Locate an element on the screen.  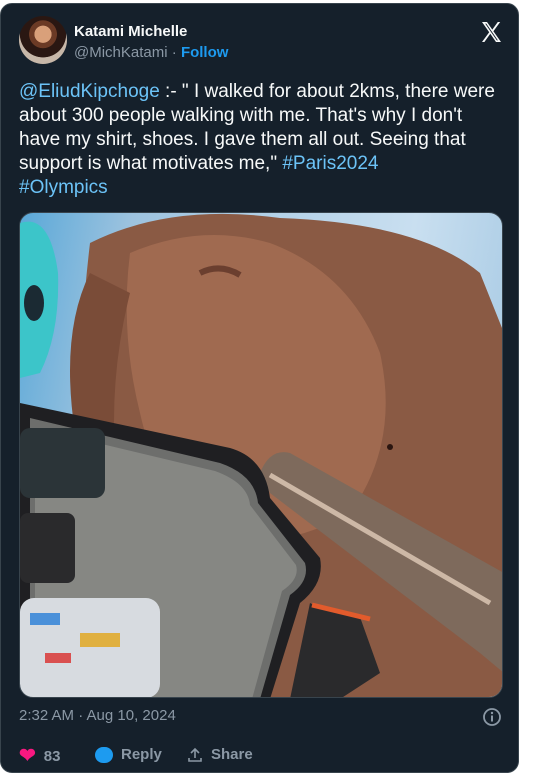
tweet-timestamp: 2:32 AM · Aug 10, 2024 is located at coordinates (97, 715).